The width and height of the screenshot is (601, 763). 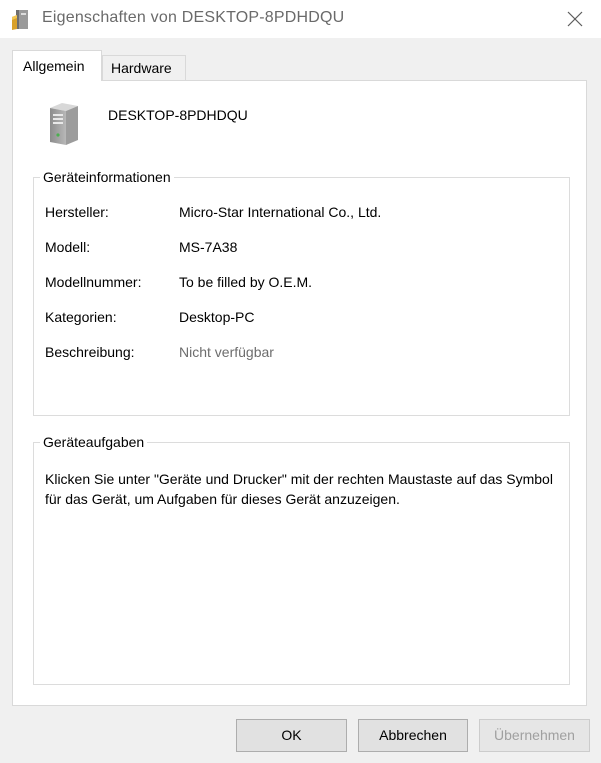 I want to click on cancel-button: Abbrechen, so click(x=413, y=735).